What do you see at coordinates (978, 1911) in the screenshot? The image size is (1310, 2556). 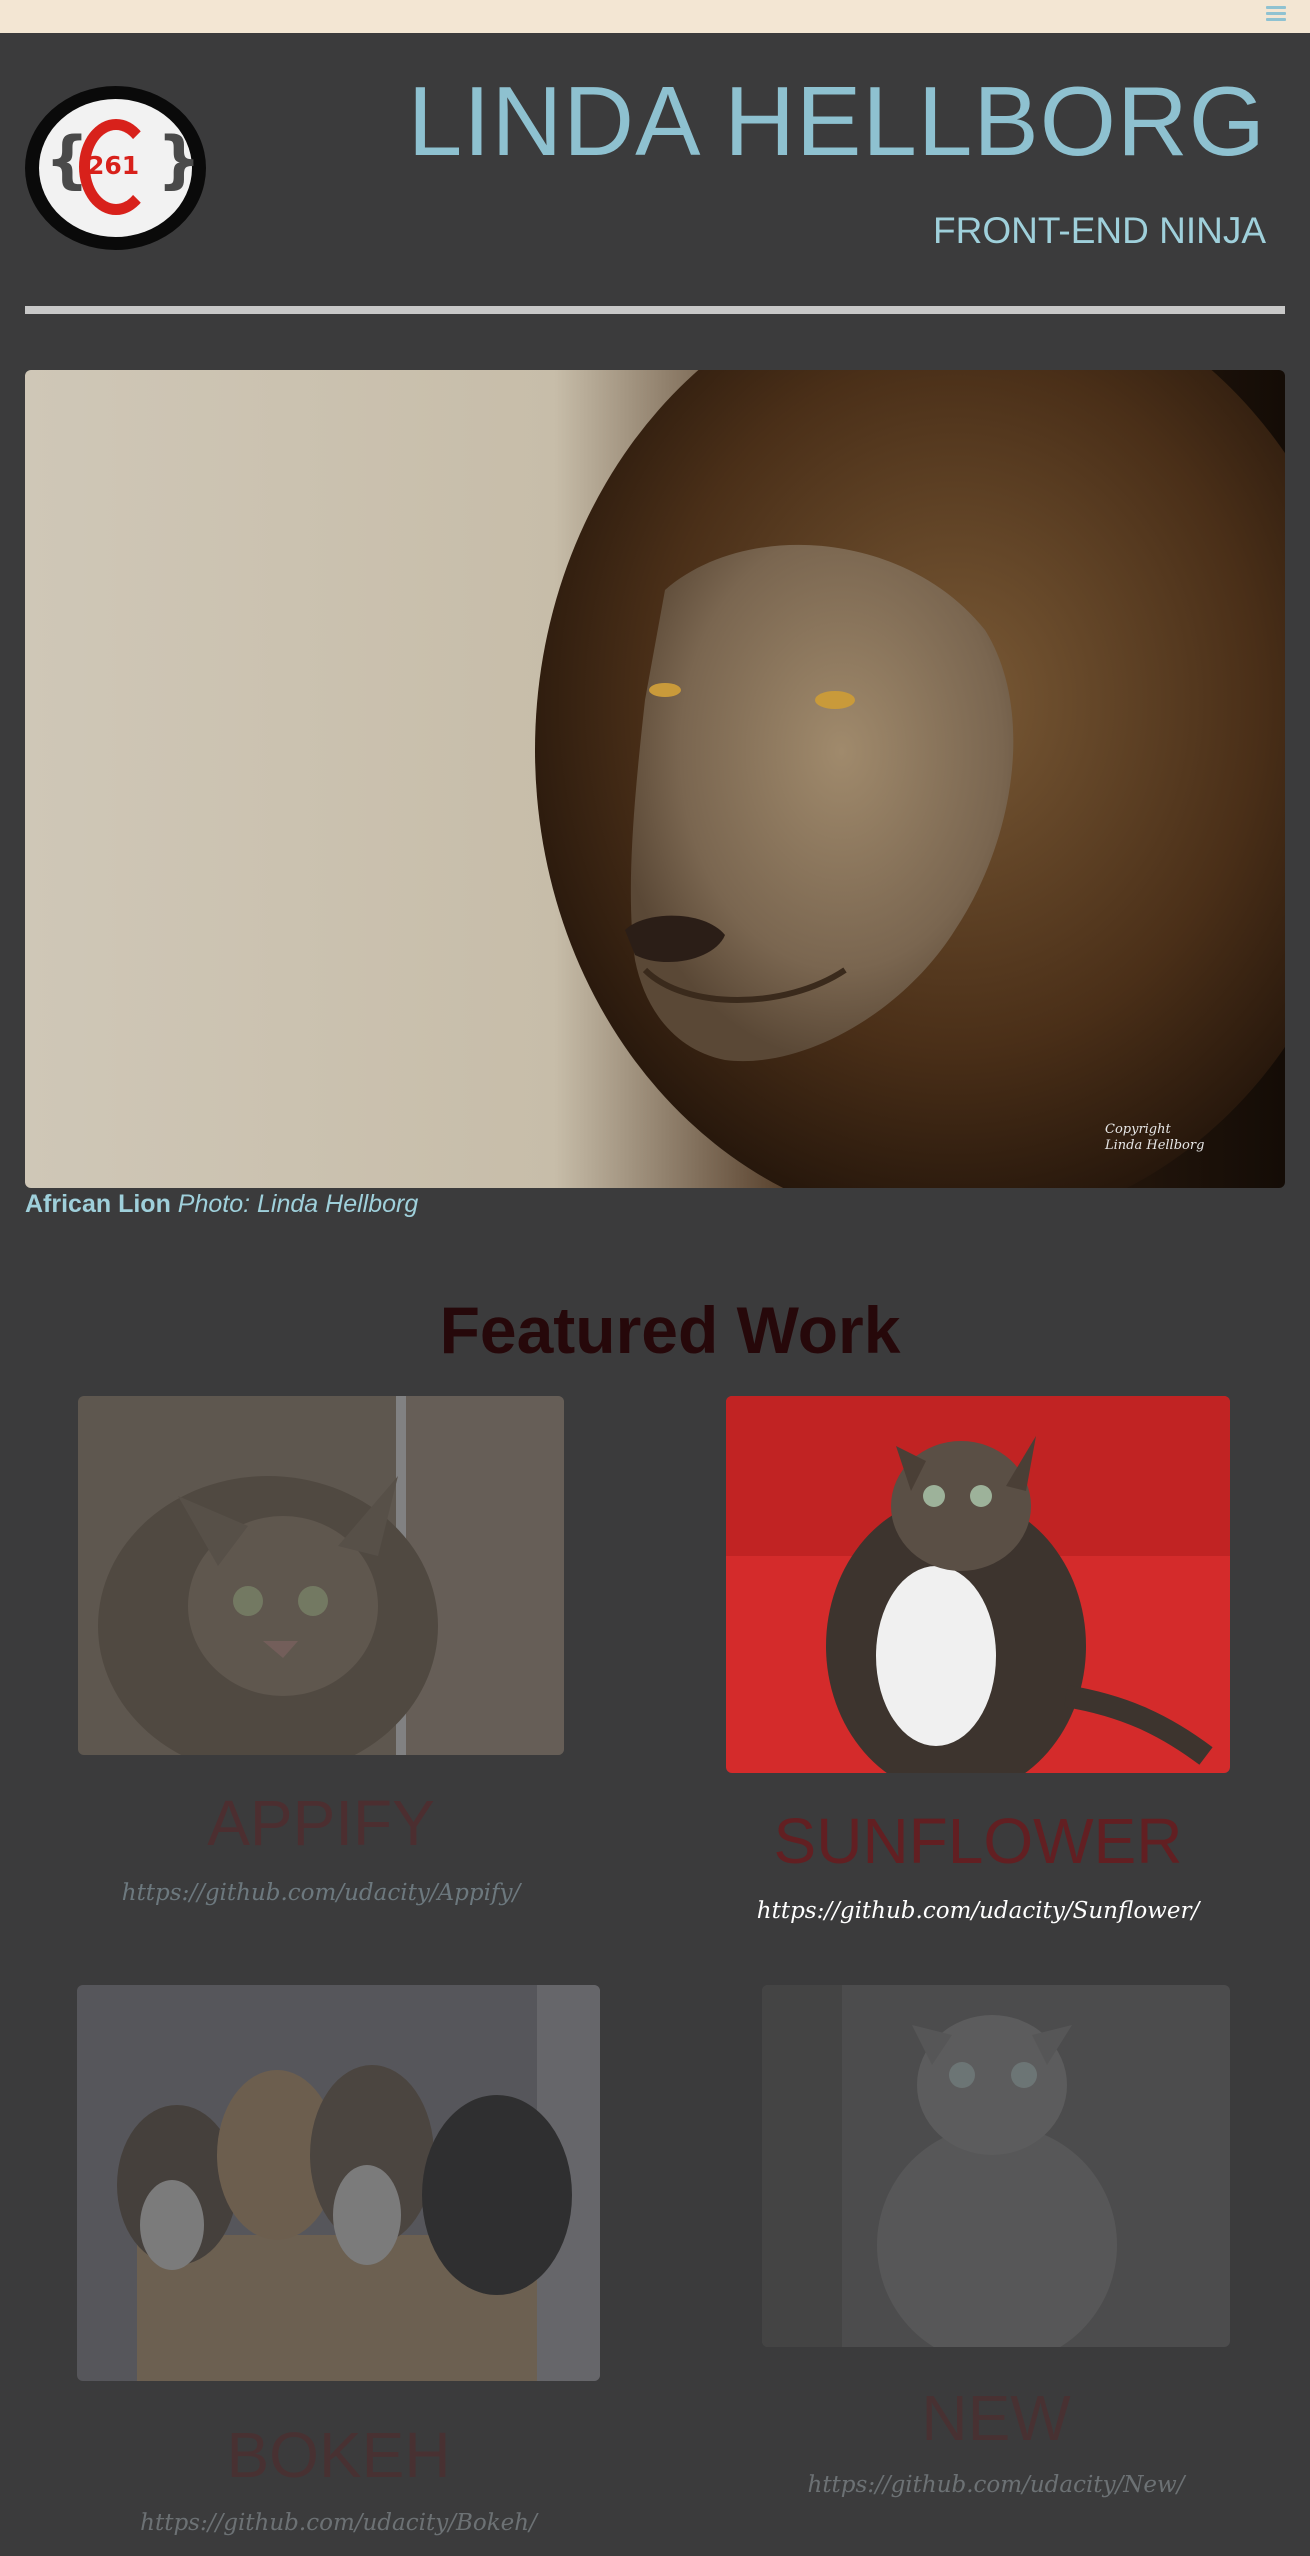 I see `project-link-sunflower: https://github.com/udacity/Sunflower/` at bounding box center [978, 1911].